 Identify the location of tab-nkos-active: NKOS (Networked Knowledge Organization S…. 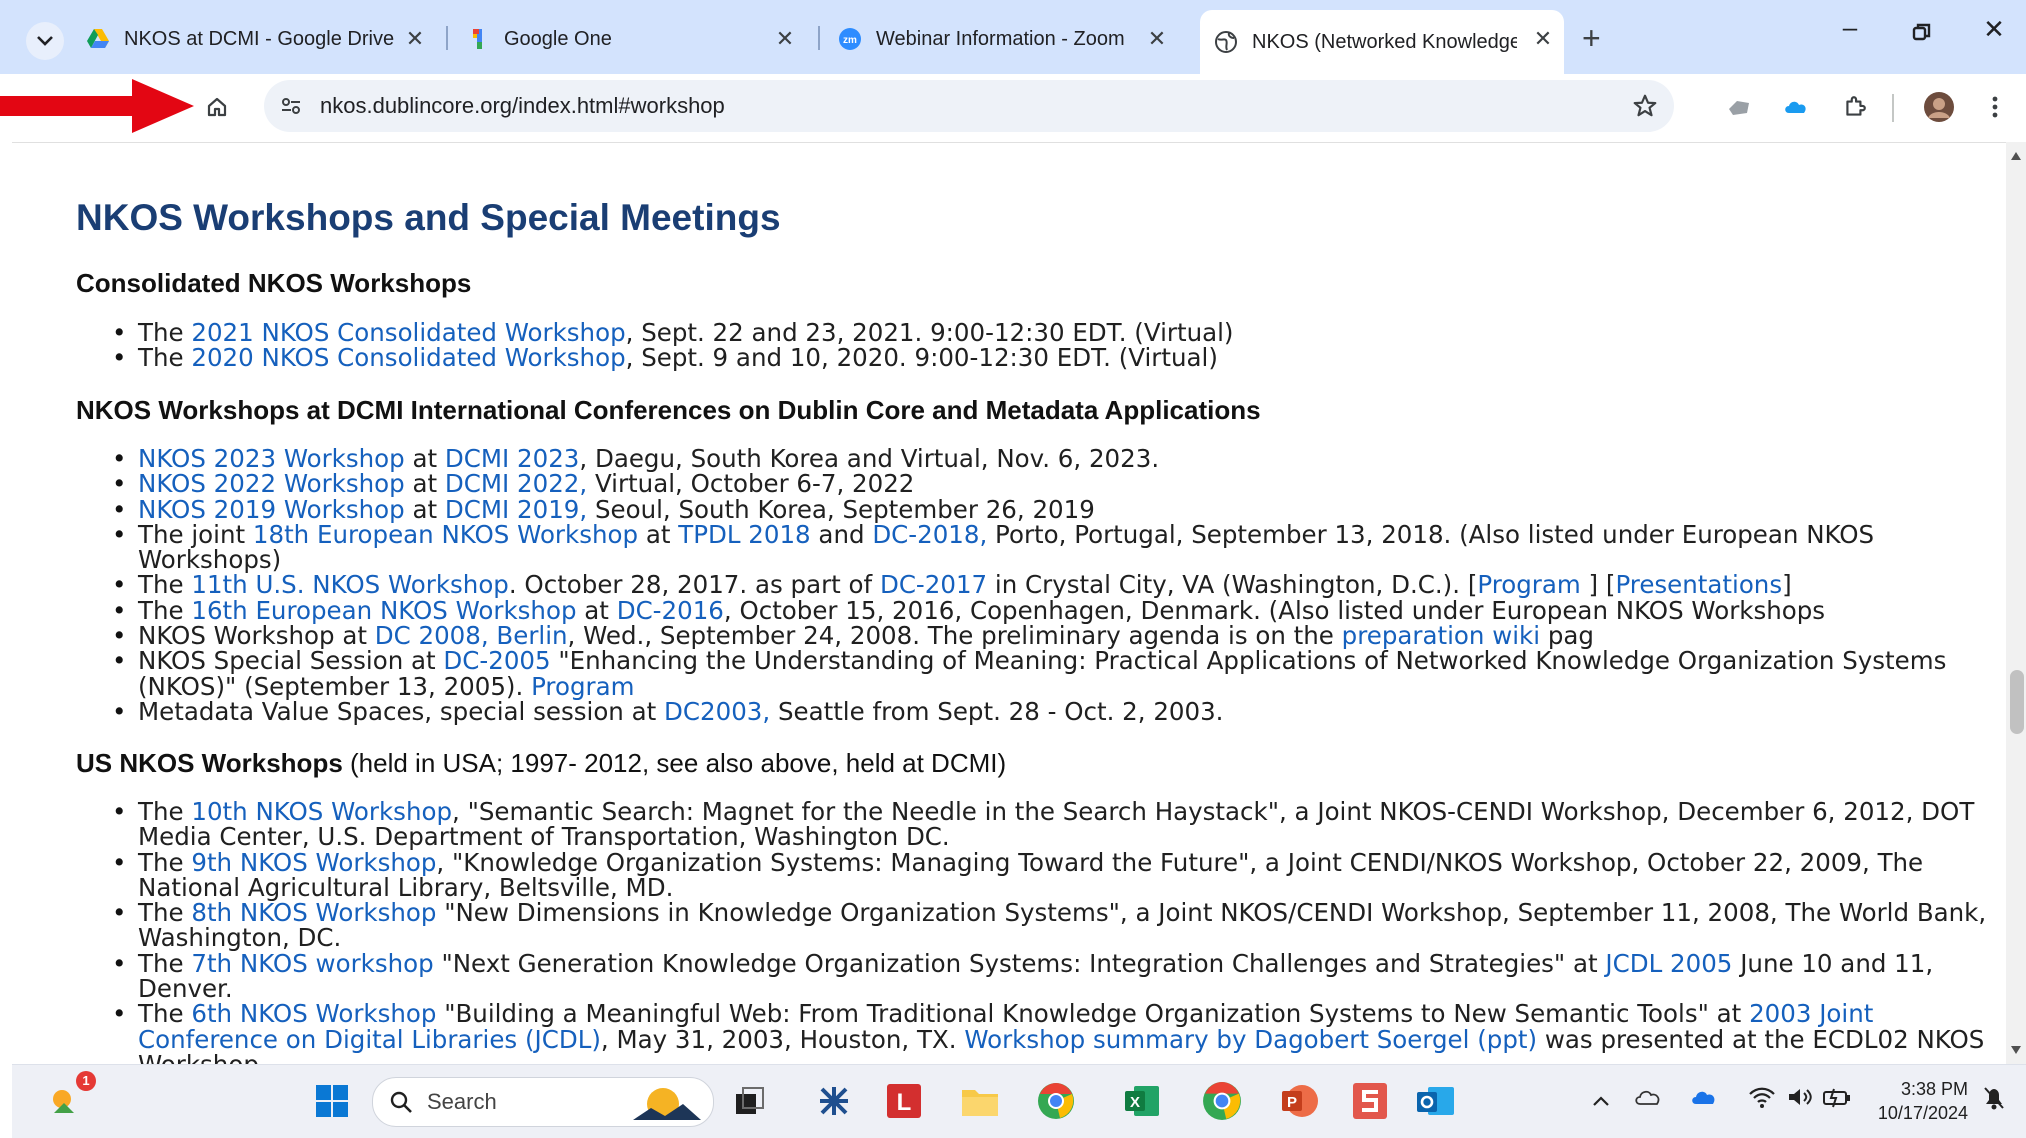
(1382, 42).